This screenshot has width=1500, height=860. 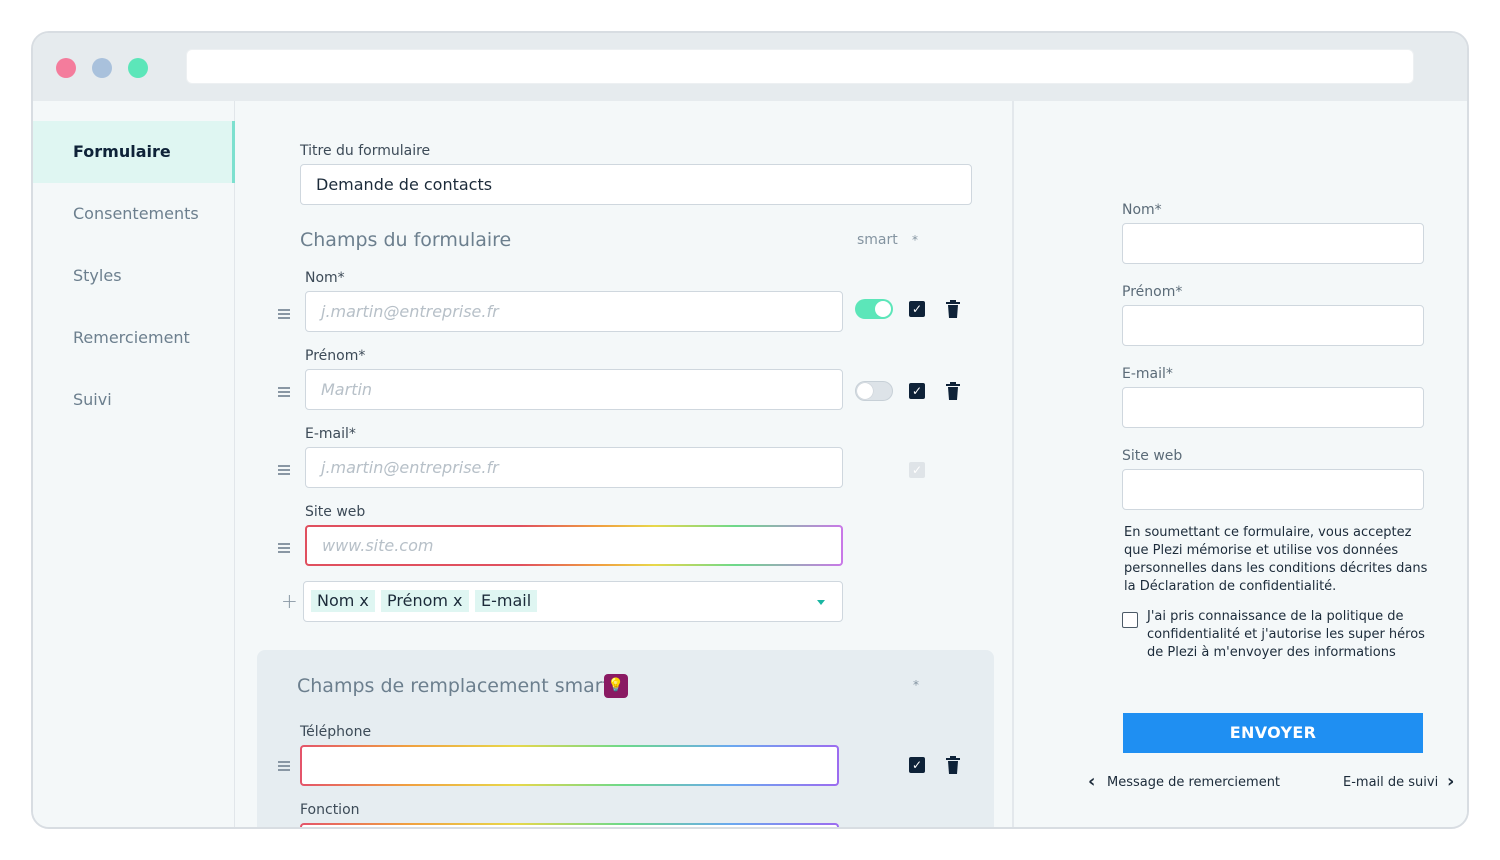 What do you see at coordinates (574, 467) in the screenshot?
I see `field-email-input: j.martin@entreprise.fr` at bounding box center [574, 467].